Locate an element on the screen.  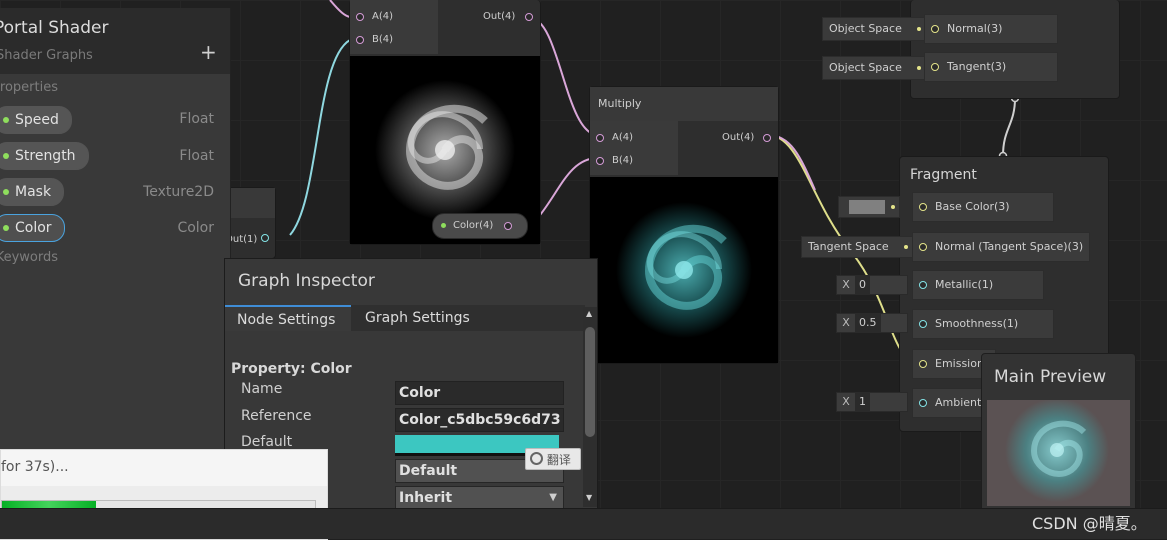
tangent-space-input: Object Space is located at coordinates (874, 68).